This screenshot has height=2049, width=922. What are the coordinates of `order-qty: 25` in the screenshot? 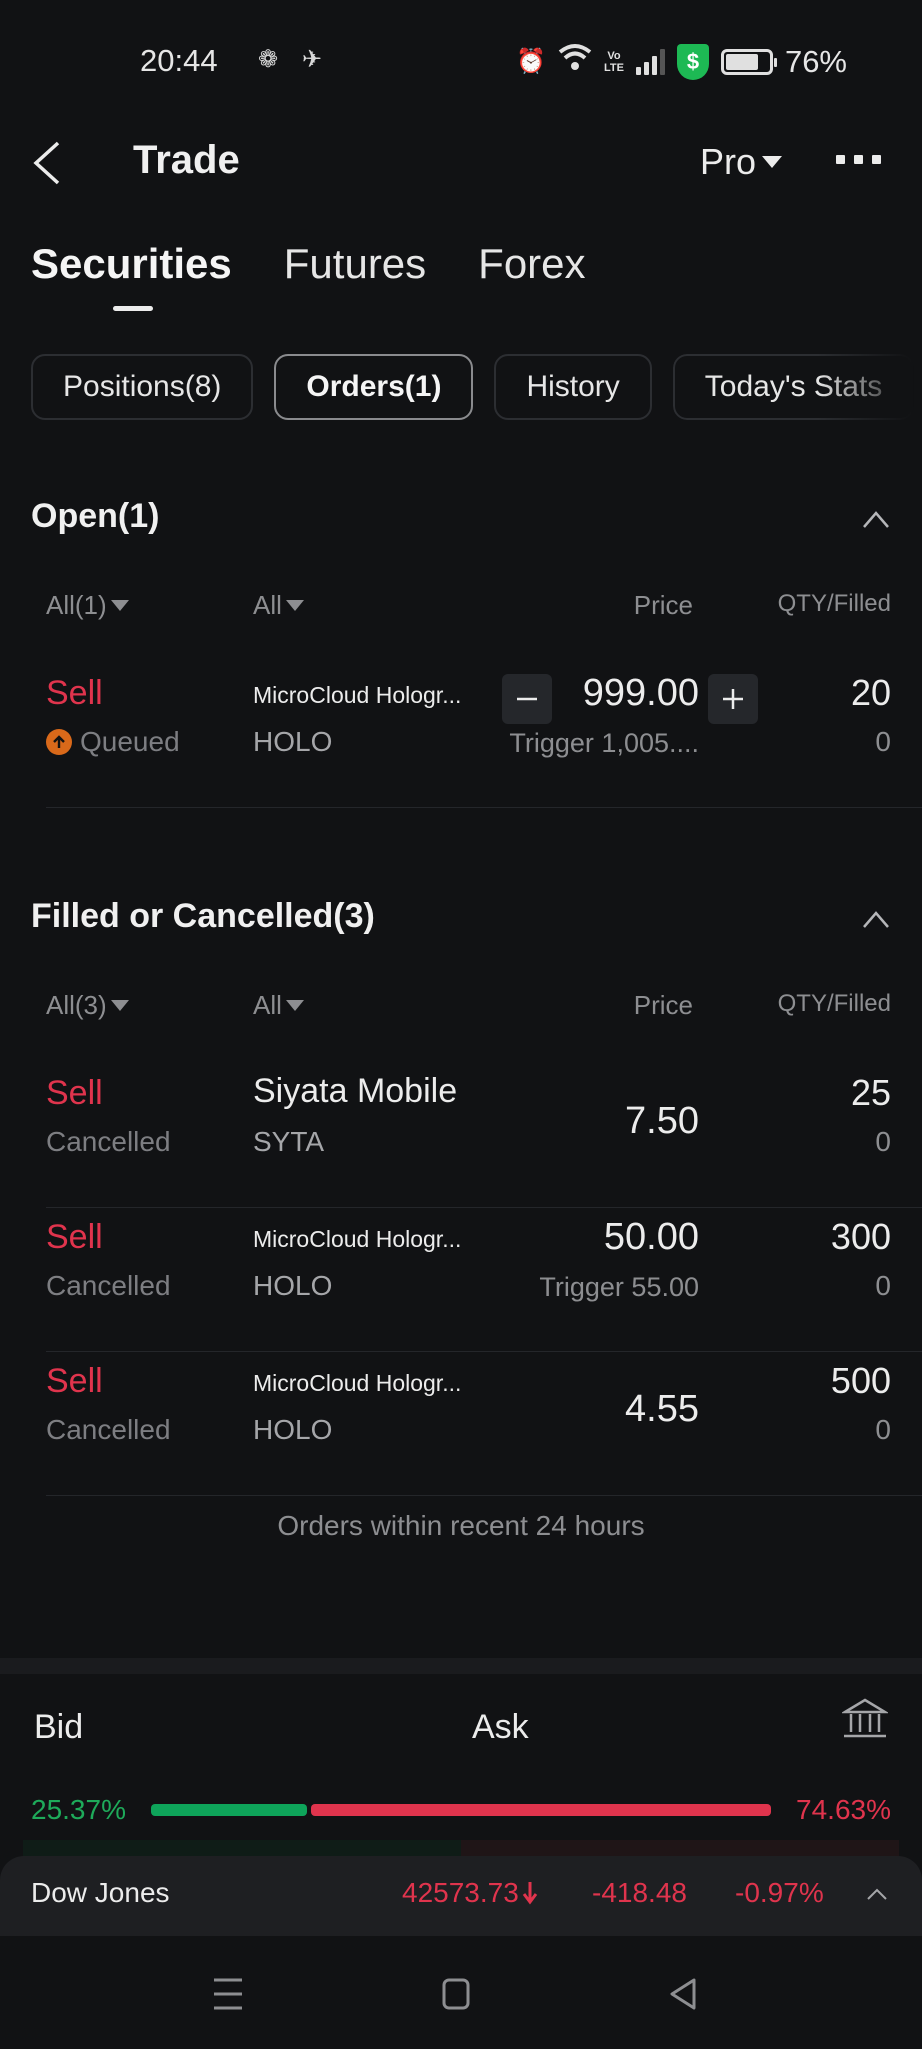 It's located at (870, 1092).